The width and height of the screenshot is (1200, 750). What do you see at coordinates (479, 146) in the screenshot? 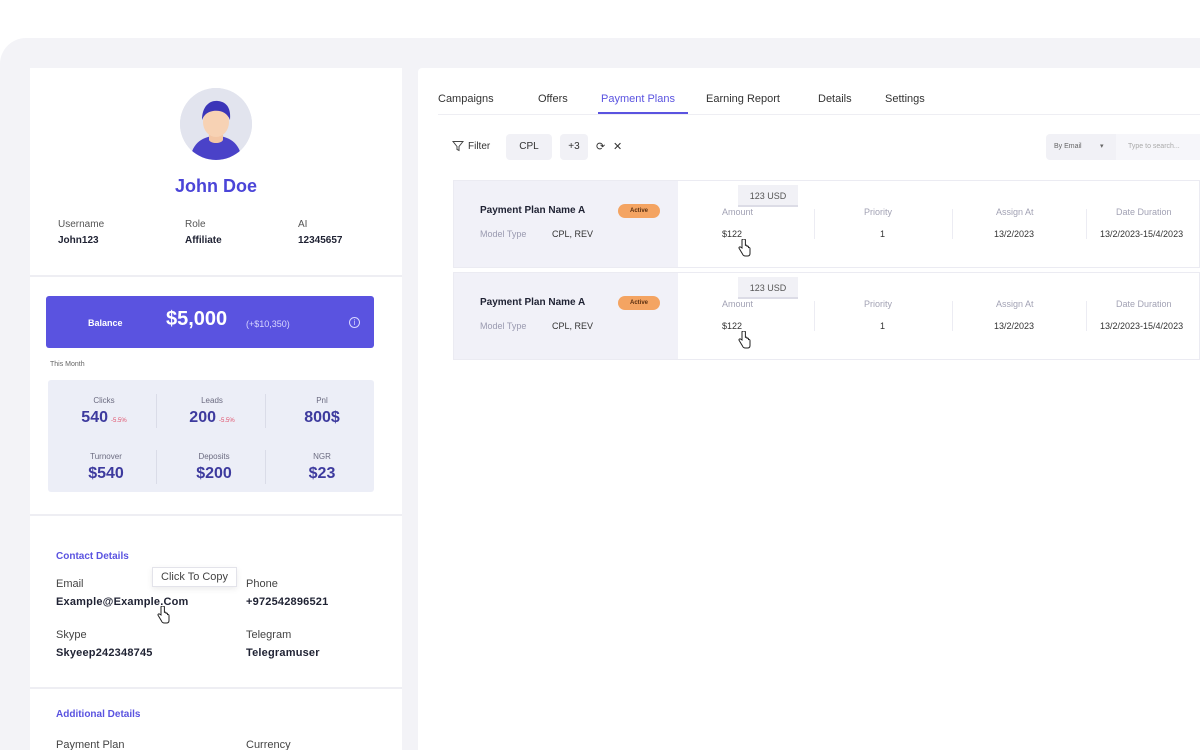
I see `filter-label: Filter` at bounding box center [479, 146].